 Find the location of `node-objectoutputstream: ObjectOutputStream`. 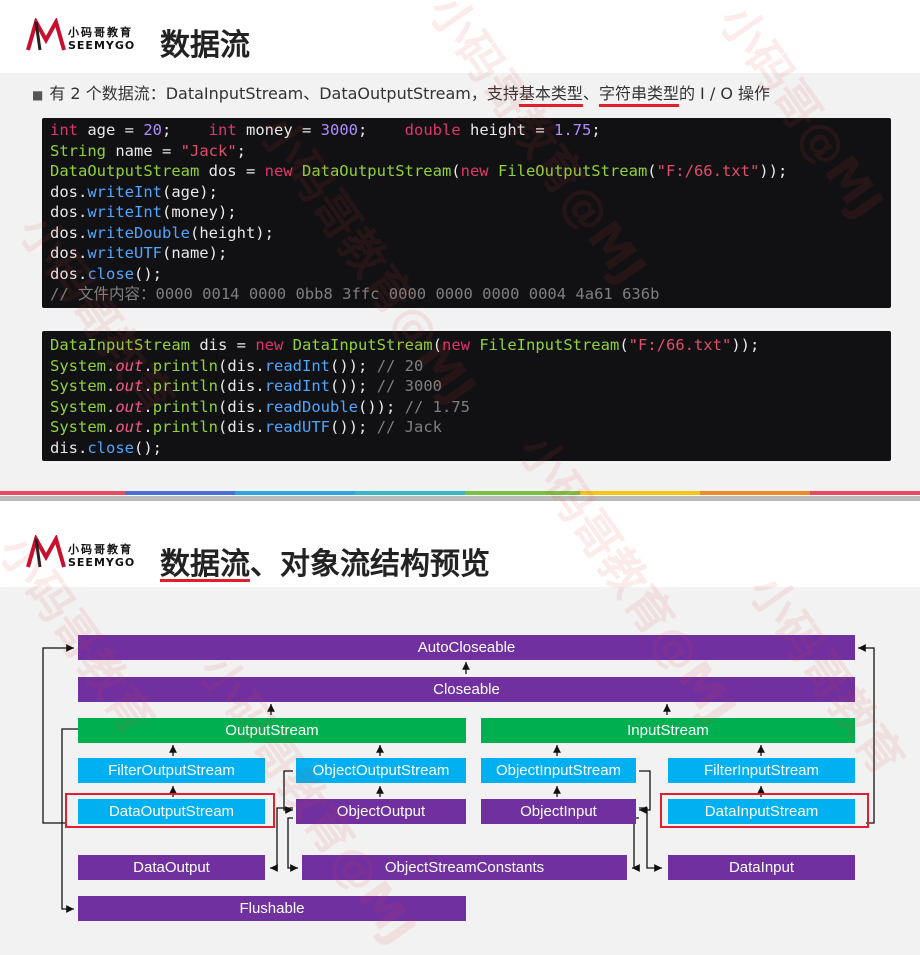

node-objectoutputstream: ObjectOutputStream is located at coordinates (381, 770).